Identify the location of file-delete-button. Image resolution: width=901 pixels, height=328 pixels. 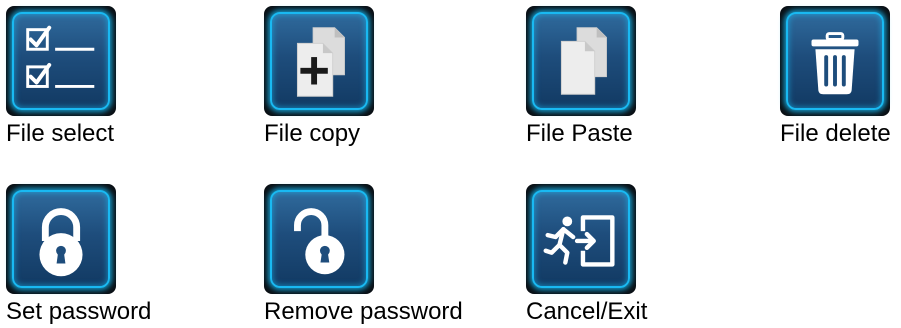
(835, 61).